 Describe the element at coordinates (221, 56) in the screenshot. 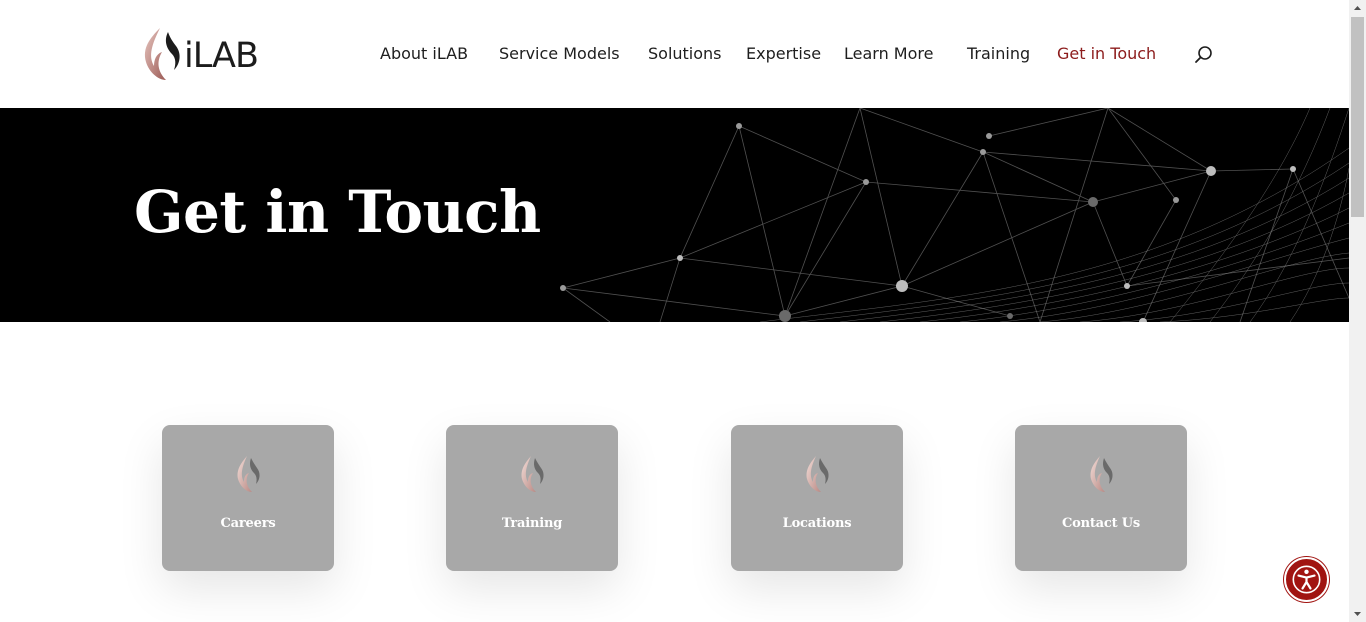

I see `logo-wordmark: iLAB` at that location.